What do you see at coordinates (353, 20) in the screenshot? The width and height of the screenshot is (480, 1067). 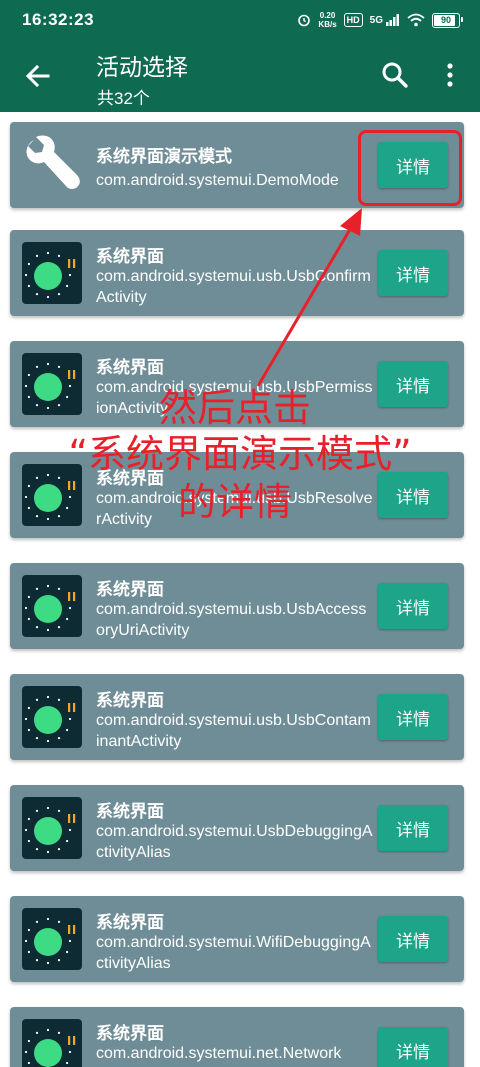 I see `hd-badge: HD` at bounding box center [353, 20].